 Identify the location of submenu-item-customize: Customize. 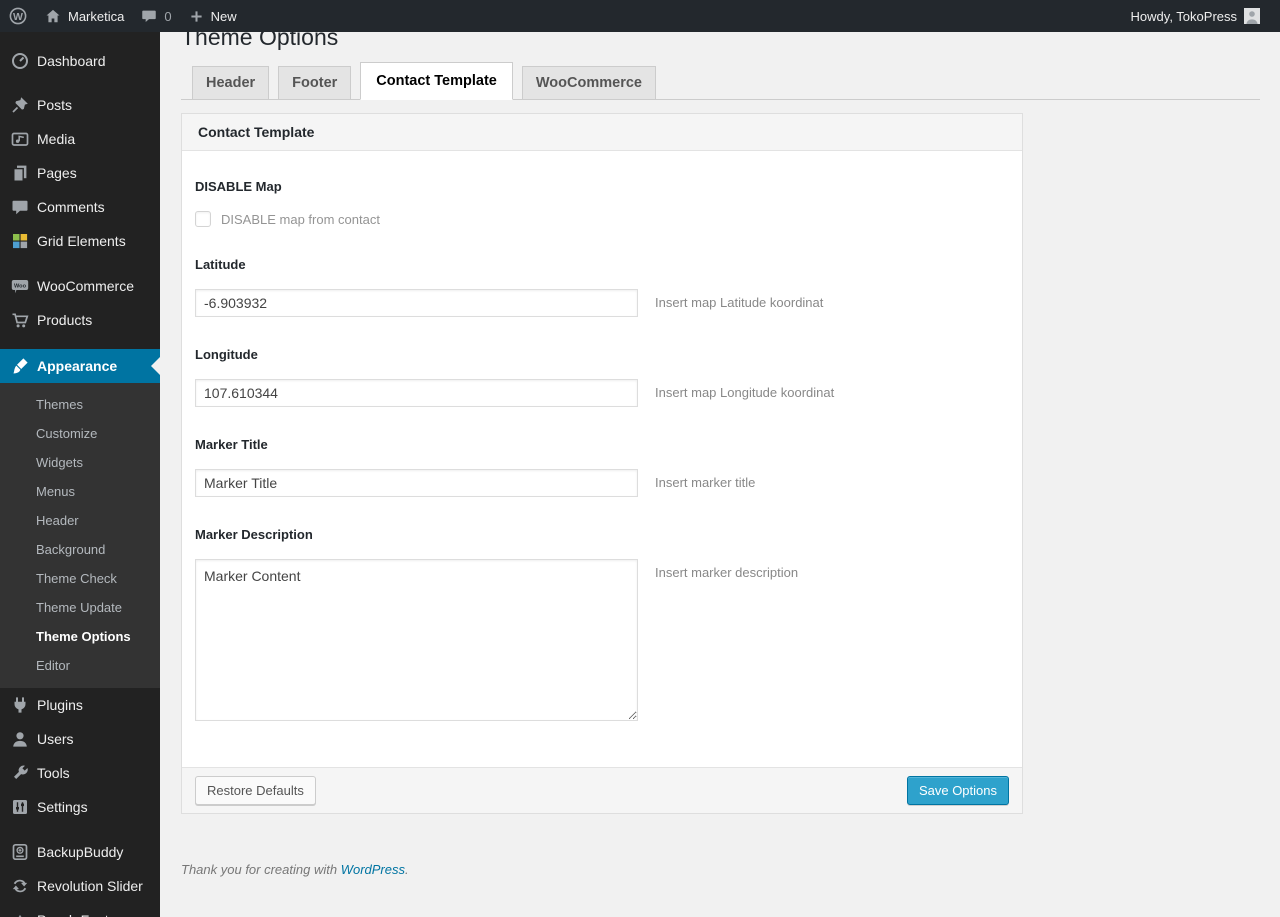
(80, 433).